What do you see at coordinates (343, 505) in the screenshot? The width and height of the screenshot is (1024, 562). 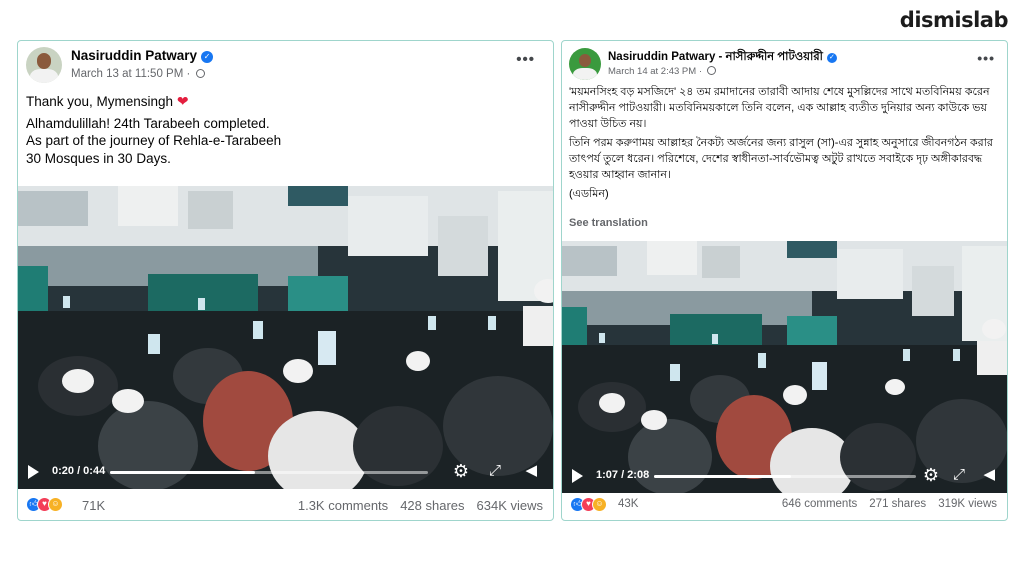 I see `comments-count: 1.3K comments` at bounding box center [343, 505].